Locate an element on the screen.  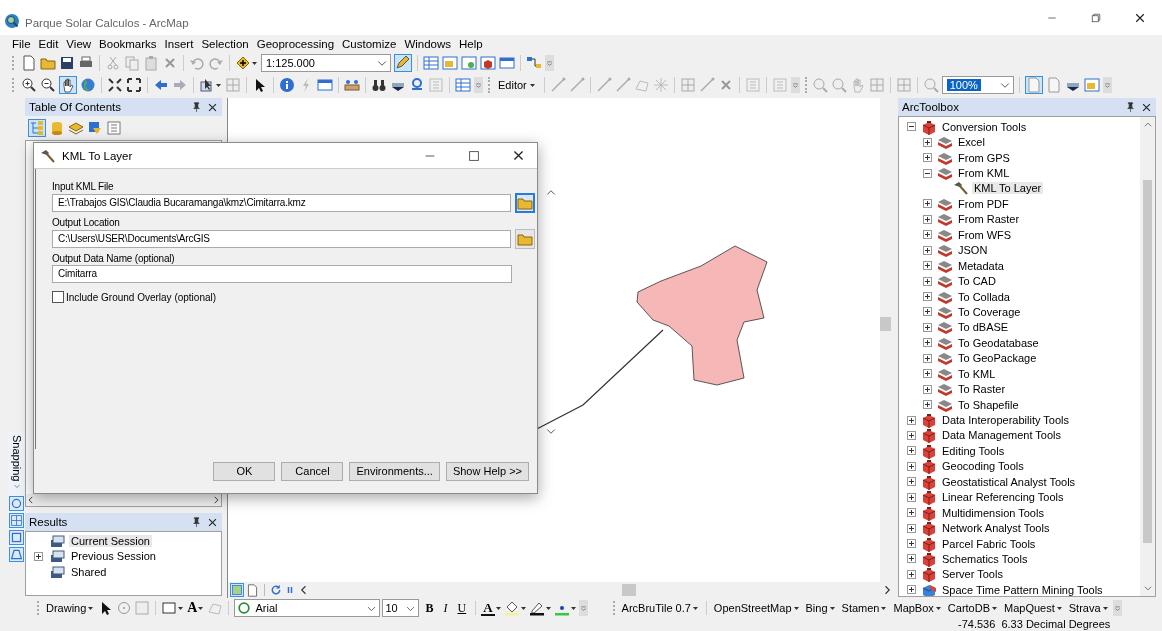
session-item: Current Session is located at coordinates (110, 540).